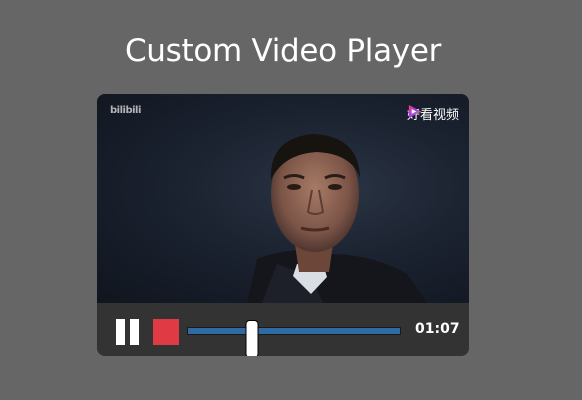 The height and width of the screenshot is (400, 582). Describe the element at coordinates (166, 332) in the screenshot. I see `stop-button` at that location.